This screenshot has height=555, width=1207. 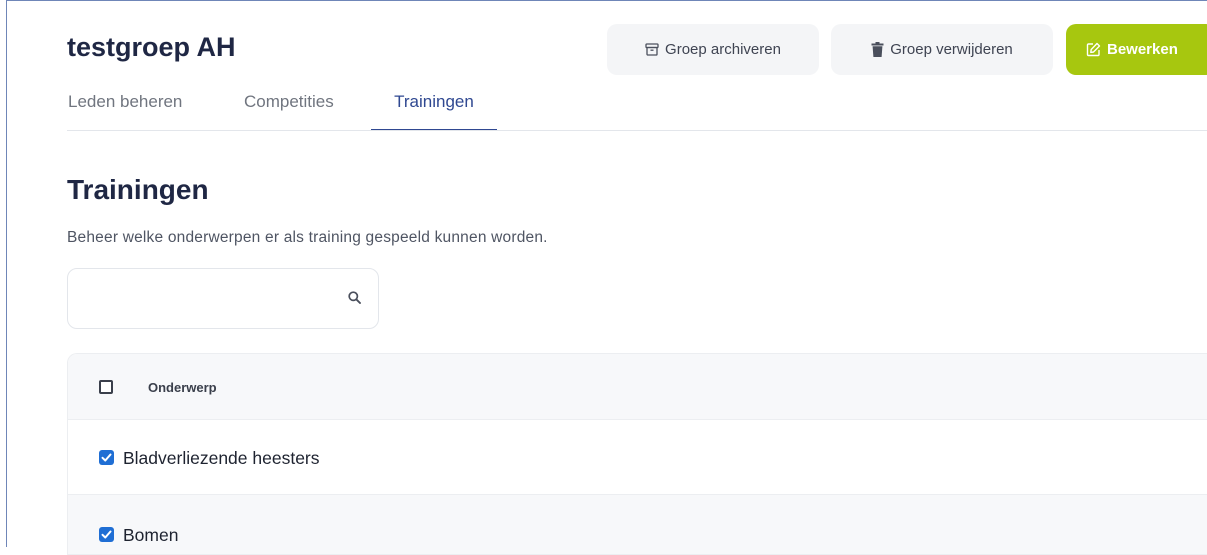 I want to click on column-header-onderwerp: Onderwerp, so click(x=182, y=387).